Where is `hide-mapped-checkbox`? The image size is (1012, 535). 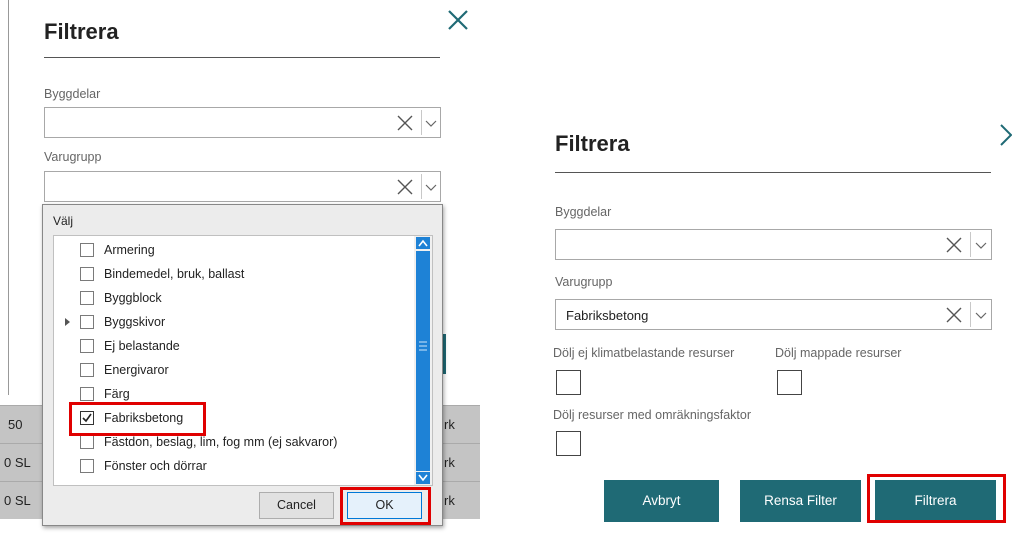 hide-mapped-checkbox is located at coordinates (789, 382).